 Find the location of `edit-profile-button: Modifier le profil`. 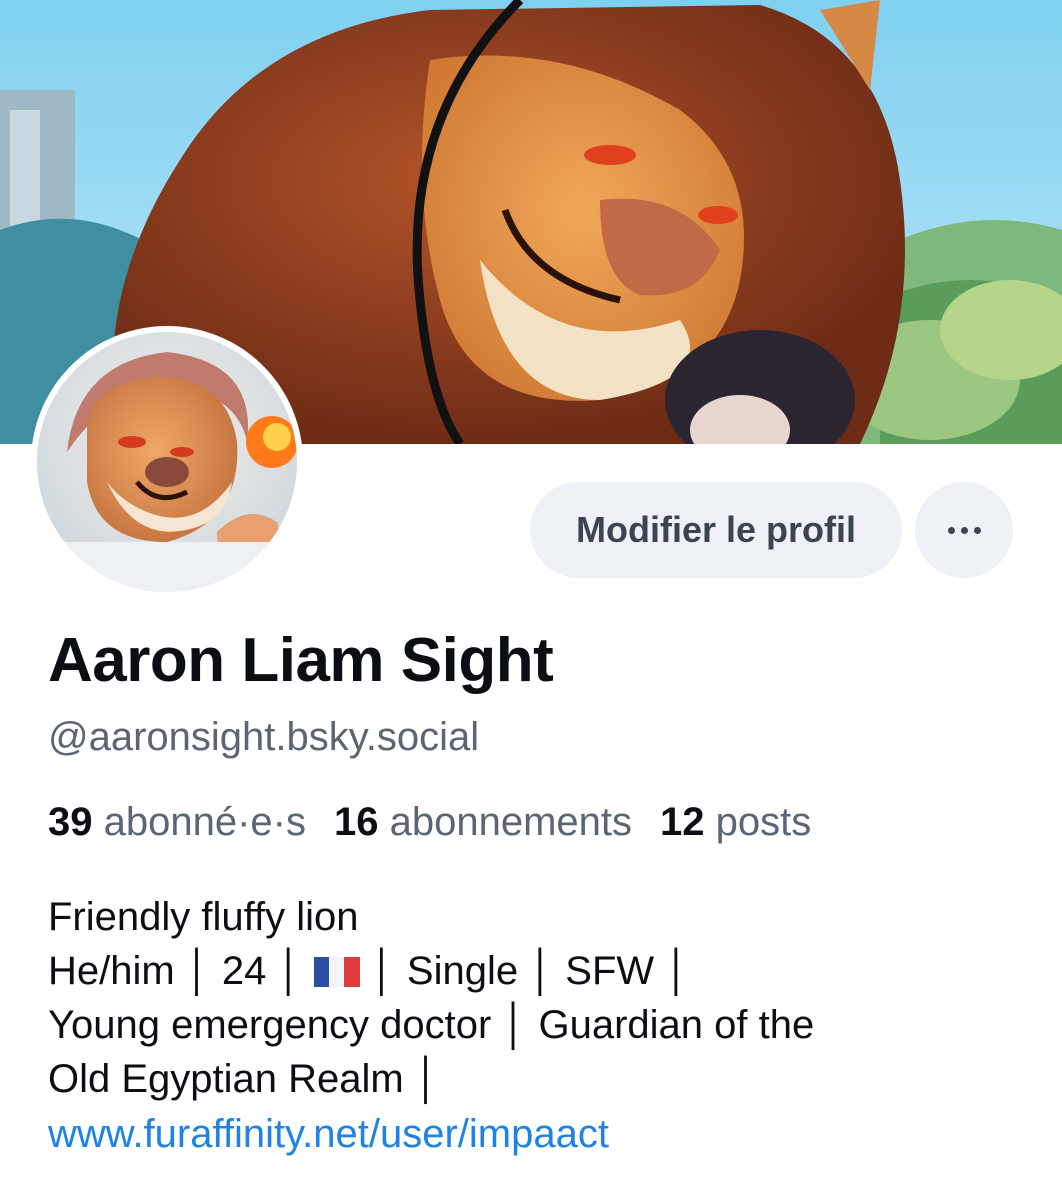

edit-profile-button: Modifier le profil is located at coordinates (716, 530).